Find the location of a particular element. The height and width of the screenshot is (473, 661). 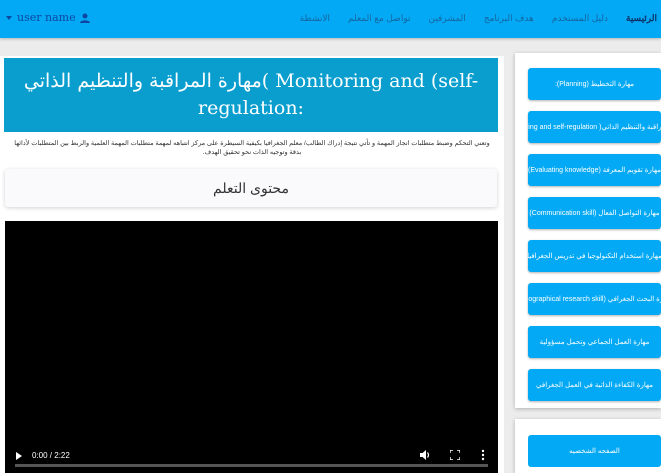

volume-icon is located at coordinates (425, 455).